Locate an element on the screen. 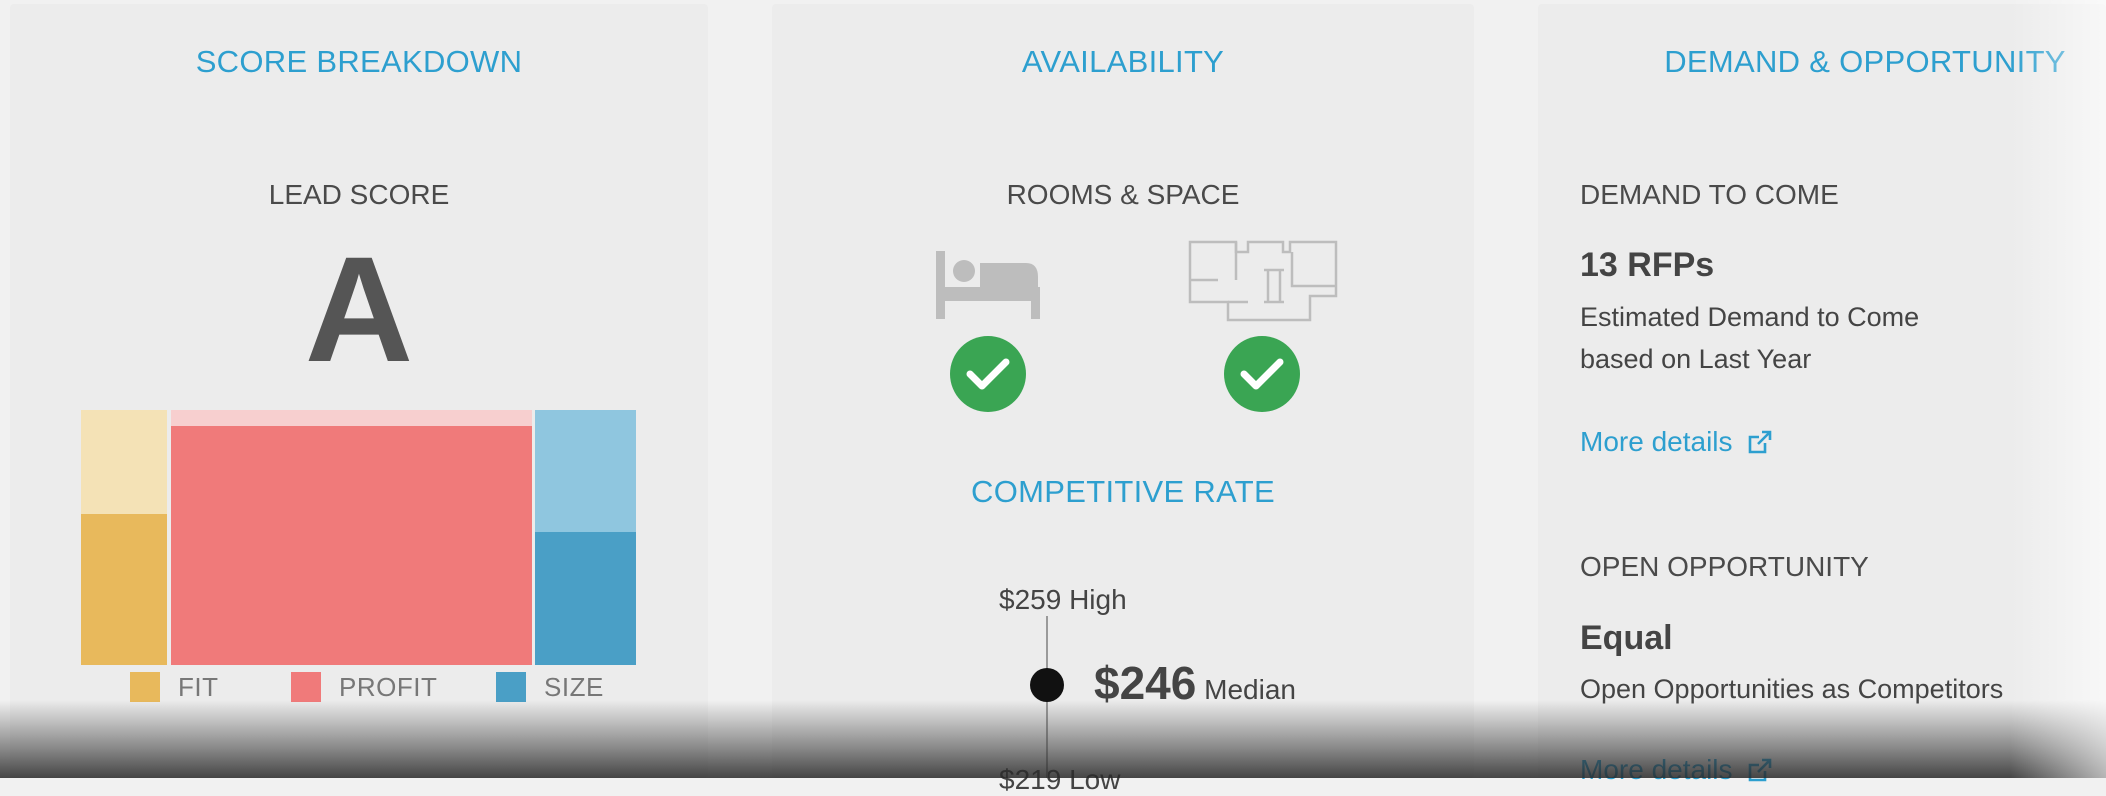 This screenshot has height=796, width=2106. more-details-label-demand: More details is located at coordinates (1656, 441).